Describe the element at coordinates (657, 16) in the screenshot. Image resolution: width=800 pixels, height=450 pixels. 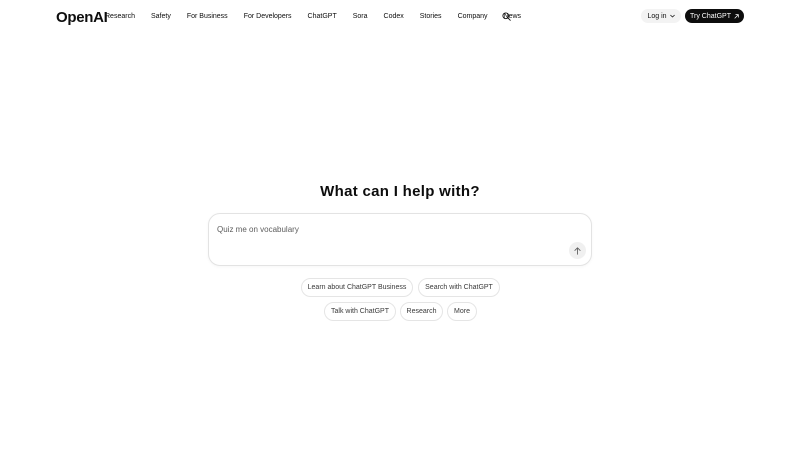
I see `login-label: Log in` at that location.